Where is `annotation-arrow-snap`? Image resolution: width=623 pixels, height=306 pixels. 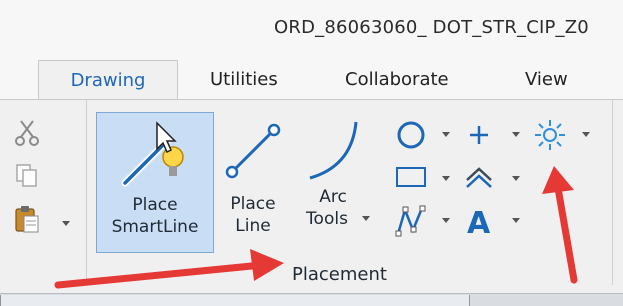
annotation-arrow-snap is located at coordinates (560, 225).